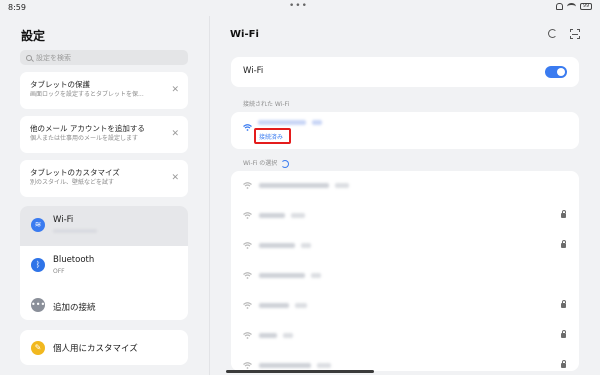  Describe the element at coordinates (552, 33) in the screenshot. I see `refresh-icon` at that location.